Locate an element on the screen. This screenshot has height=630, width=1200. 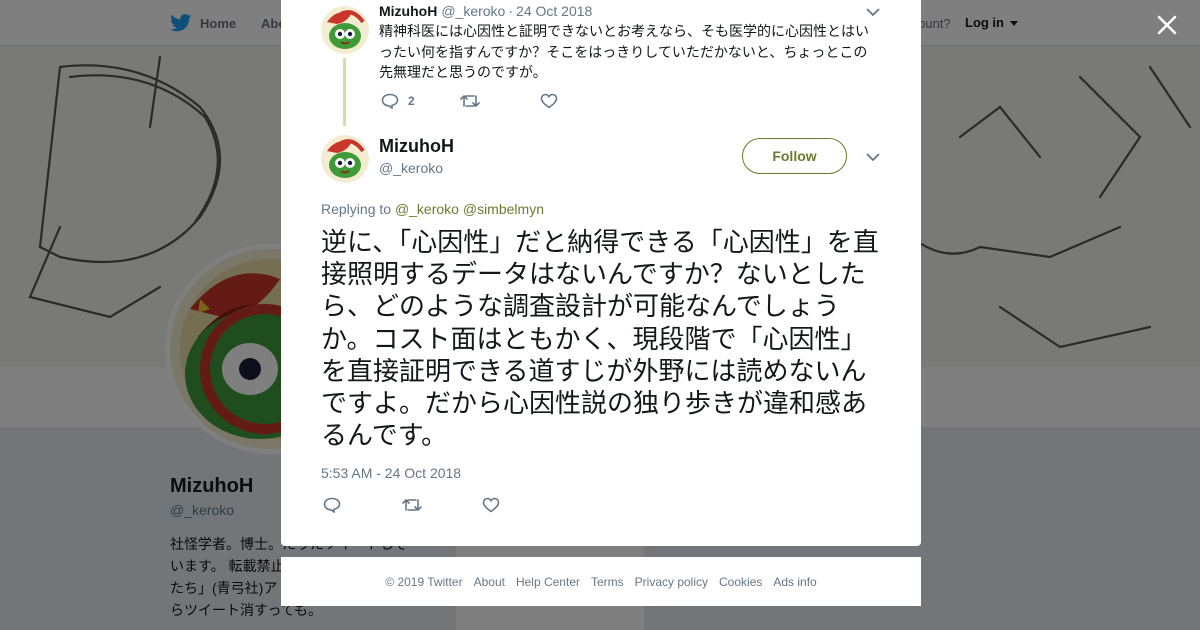
footer-help-link: Help Center is located at coordinates (548, 582).